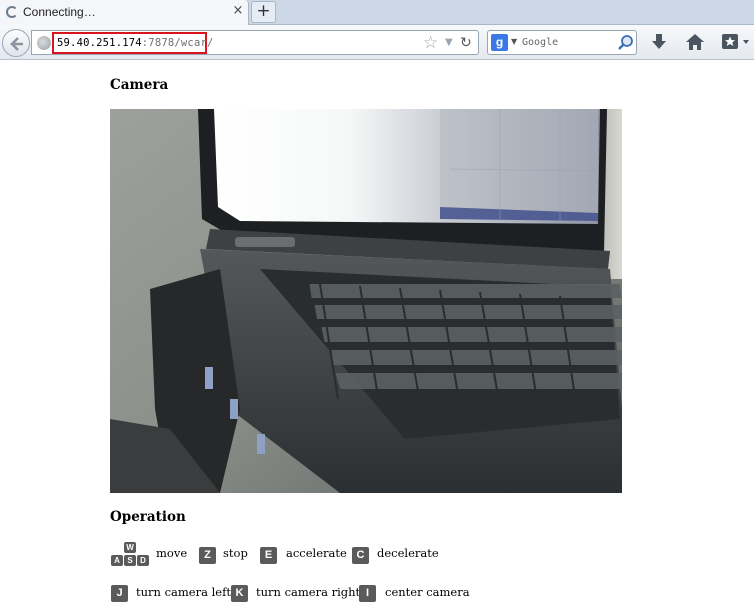  What do you see at coordinates (44, 43) in the screenshot?
I see `site-identity-icon` at bounding box center [44, 43].